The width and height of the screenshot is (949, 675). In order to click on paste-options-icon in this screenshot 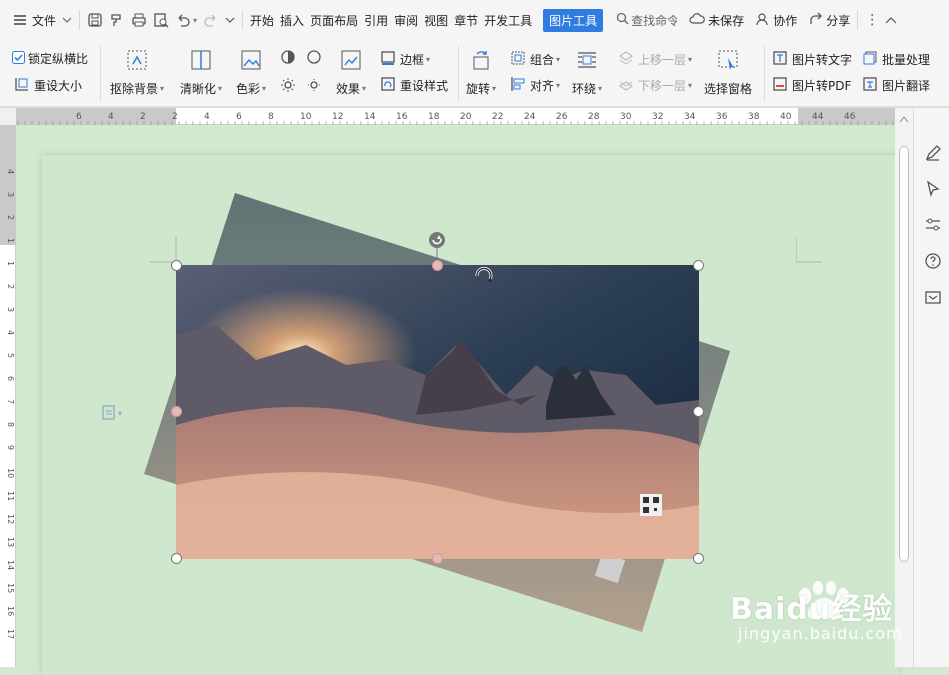, I will do `click(109, 413)`.